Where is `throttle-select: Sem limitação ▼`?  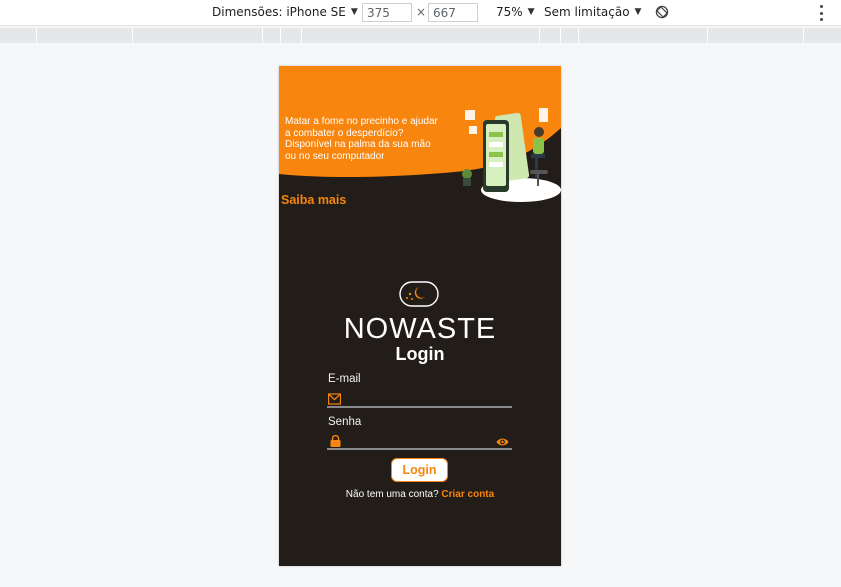
throttle-select: Sem limitação ▼ is located at coordinates (592, 12).